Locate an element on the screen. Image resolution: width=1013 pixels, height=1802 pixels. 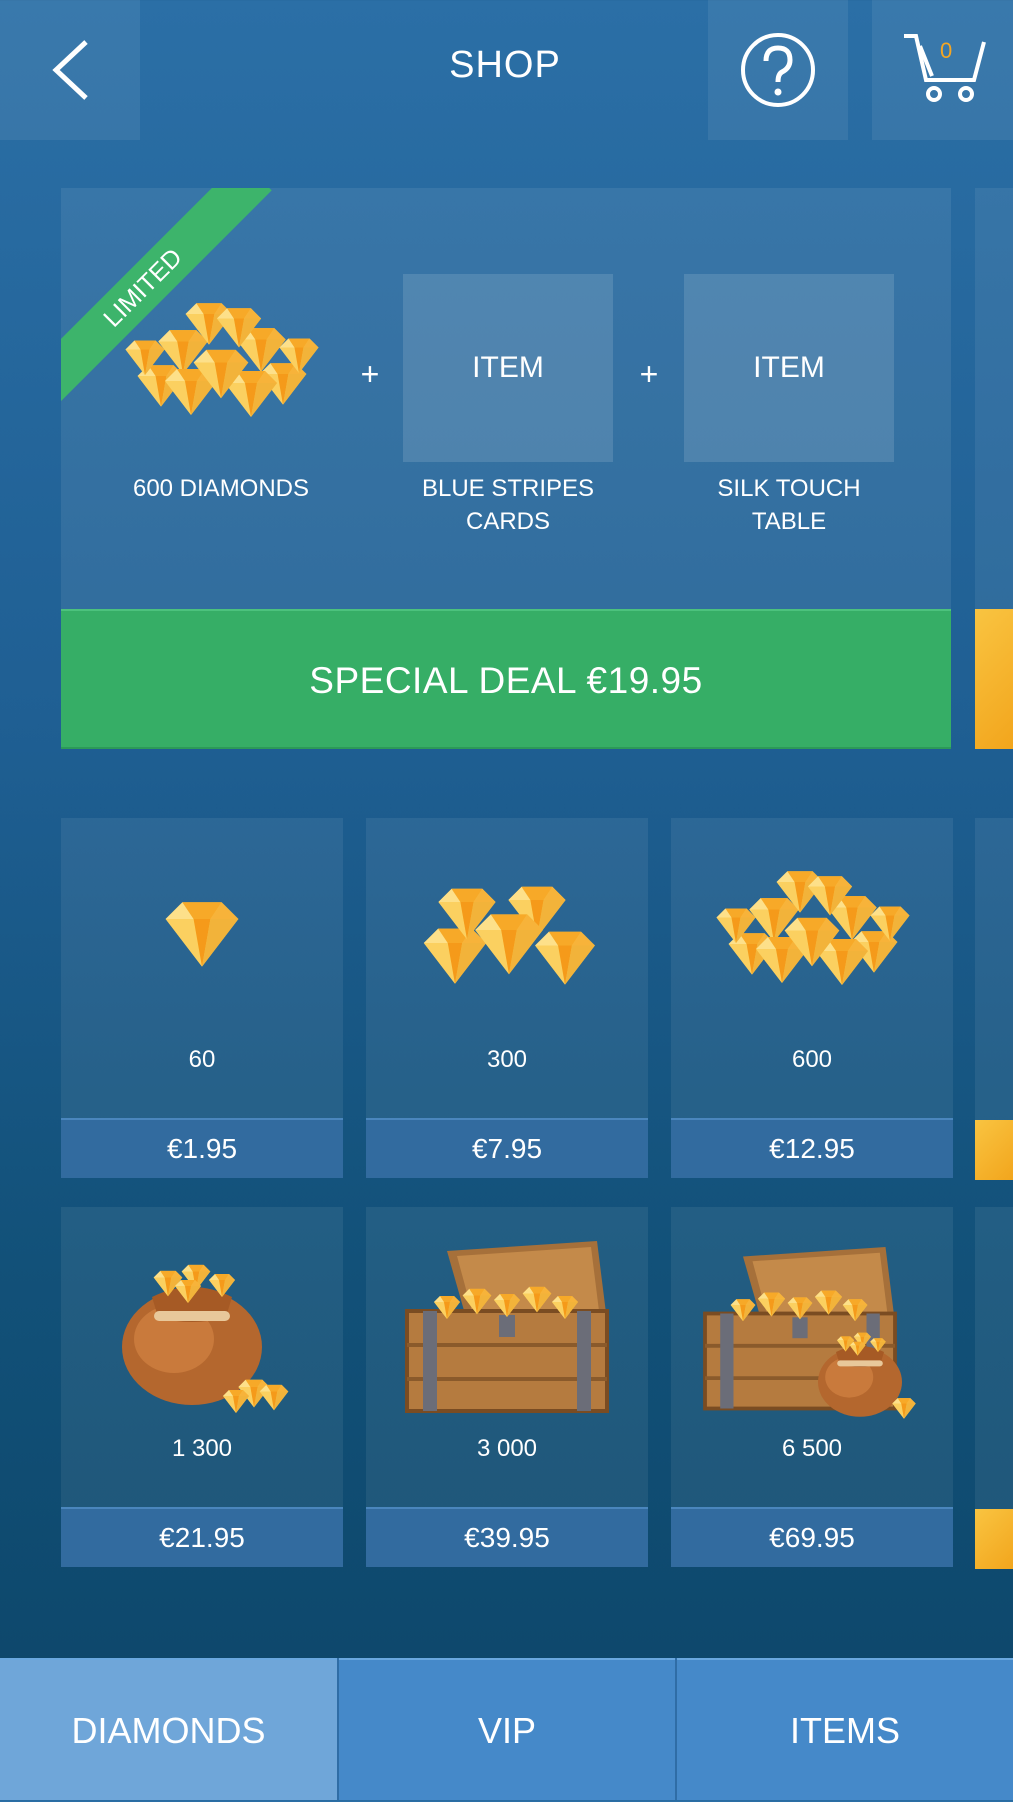
product-card: 1 300 €21.95 is located at coordinates (202, 1387).